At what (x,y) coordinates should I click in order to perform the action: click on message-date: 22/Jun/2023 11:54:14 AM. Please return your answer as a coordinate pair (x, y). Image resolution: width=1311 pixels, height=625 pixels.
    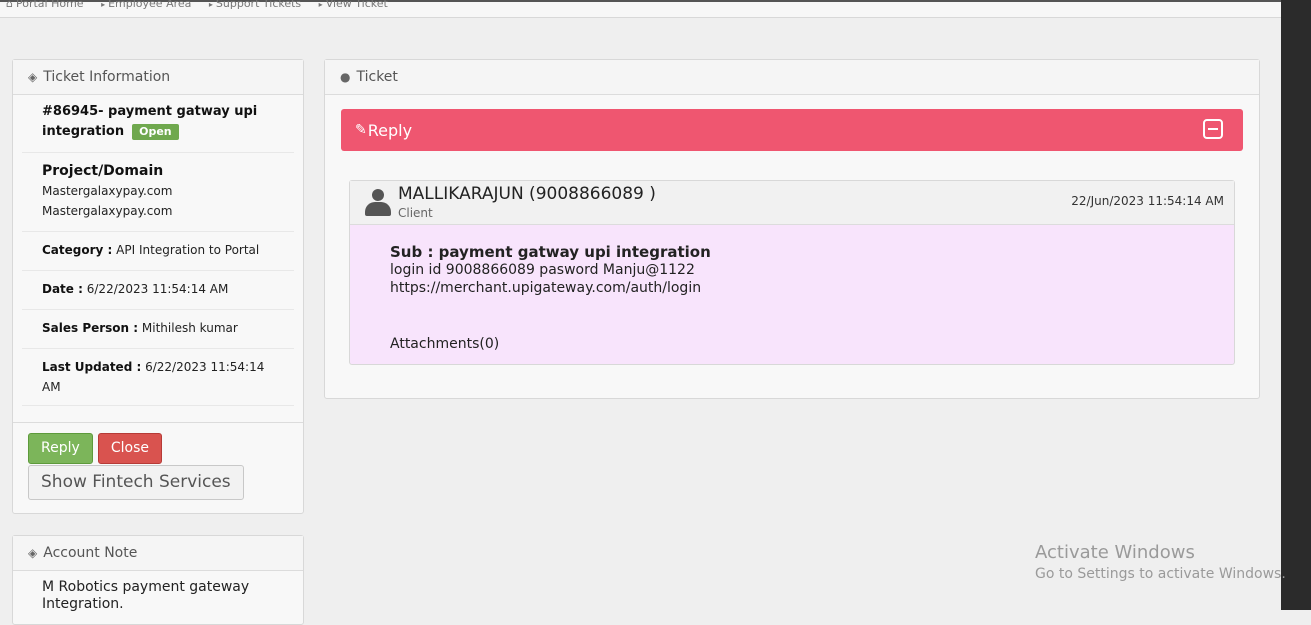
    Looking at the image, I should click on (1147, 201).